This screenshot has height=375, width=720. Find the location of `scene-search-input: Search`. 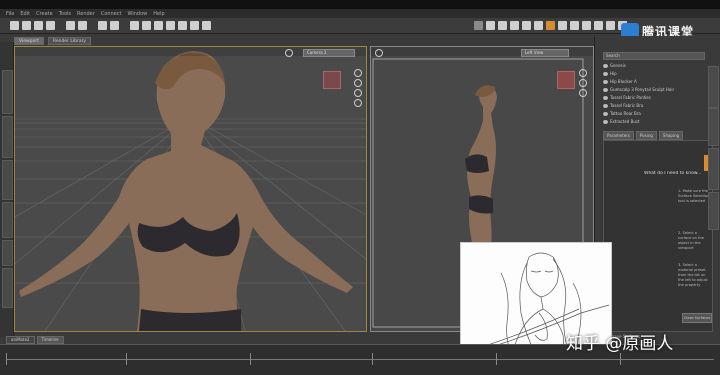

scene-search-input: Search is located at coordinates (654, 56).